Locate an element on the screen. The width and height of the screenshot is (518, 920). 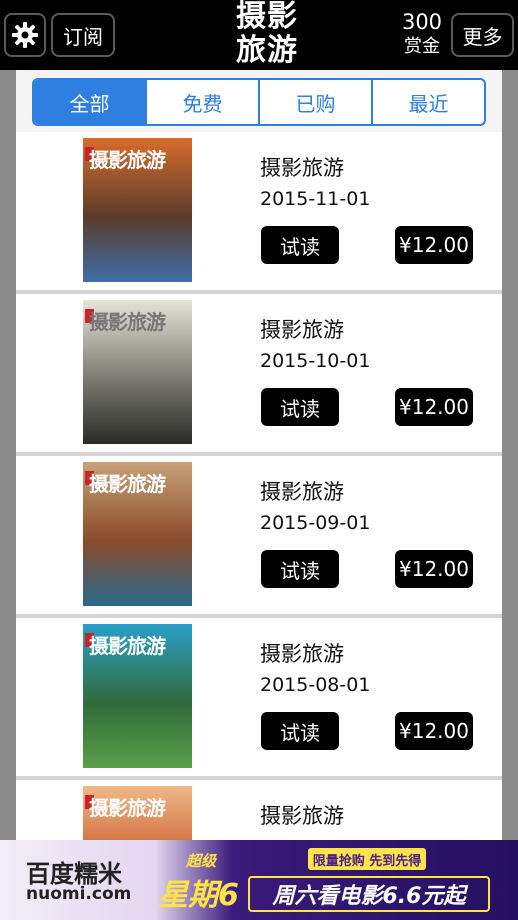
subscribe-button: 订阅 is located at coordinates (83, 35).